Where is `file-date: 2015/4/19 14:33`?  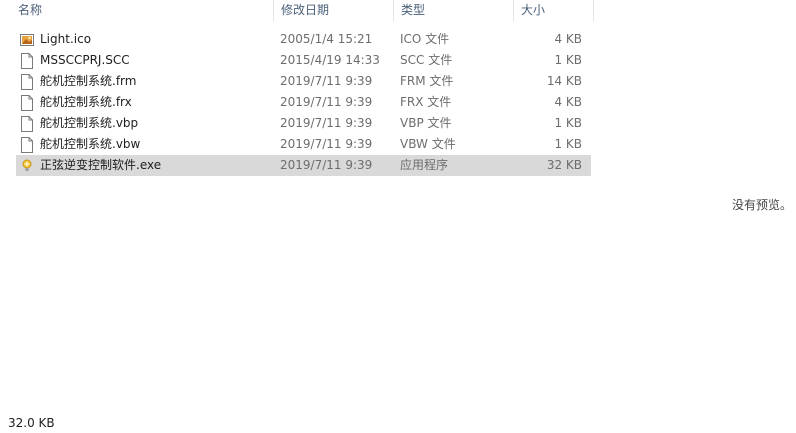
file-date: 2015/4/19 14:33 is located at coordinates (330, 60).